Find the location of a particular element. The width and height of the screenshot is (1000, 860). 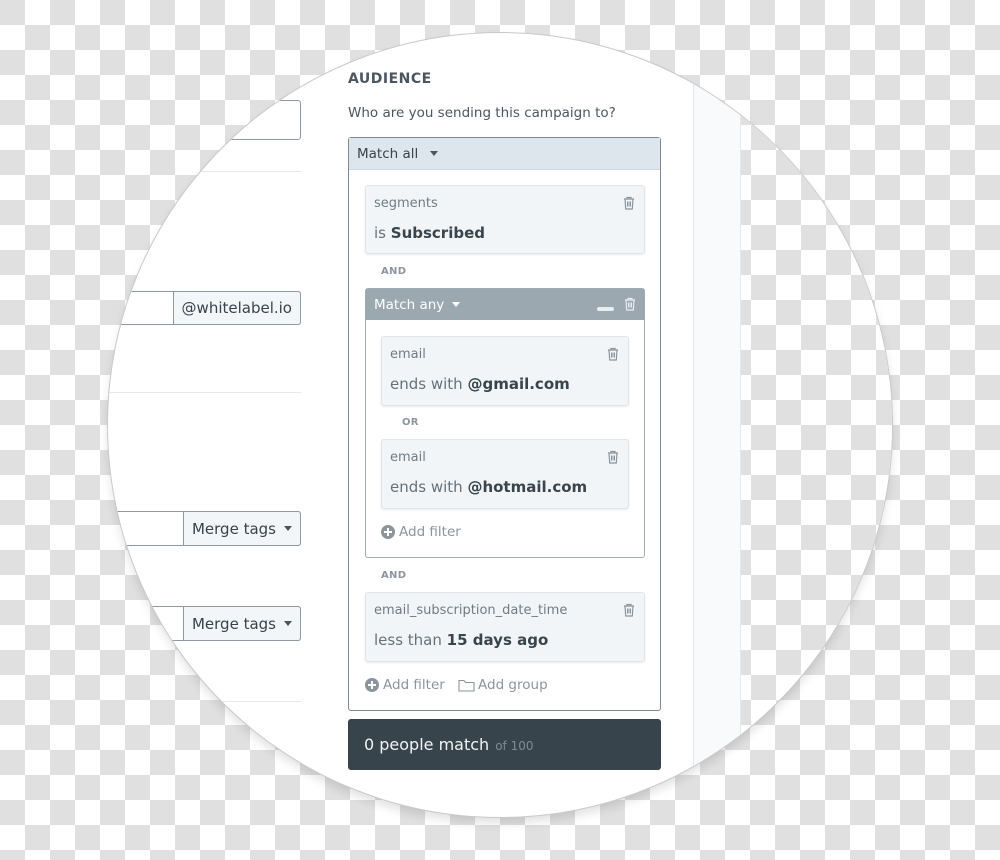

filter-card-segments: segments is Subscribed is located at coordinates (505, 219).